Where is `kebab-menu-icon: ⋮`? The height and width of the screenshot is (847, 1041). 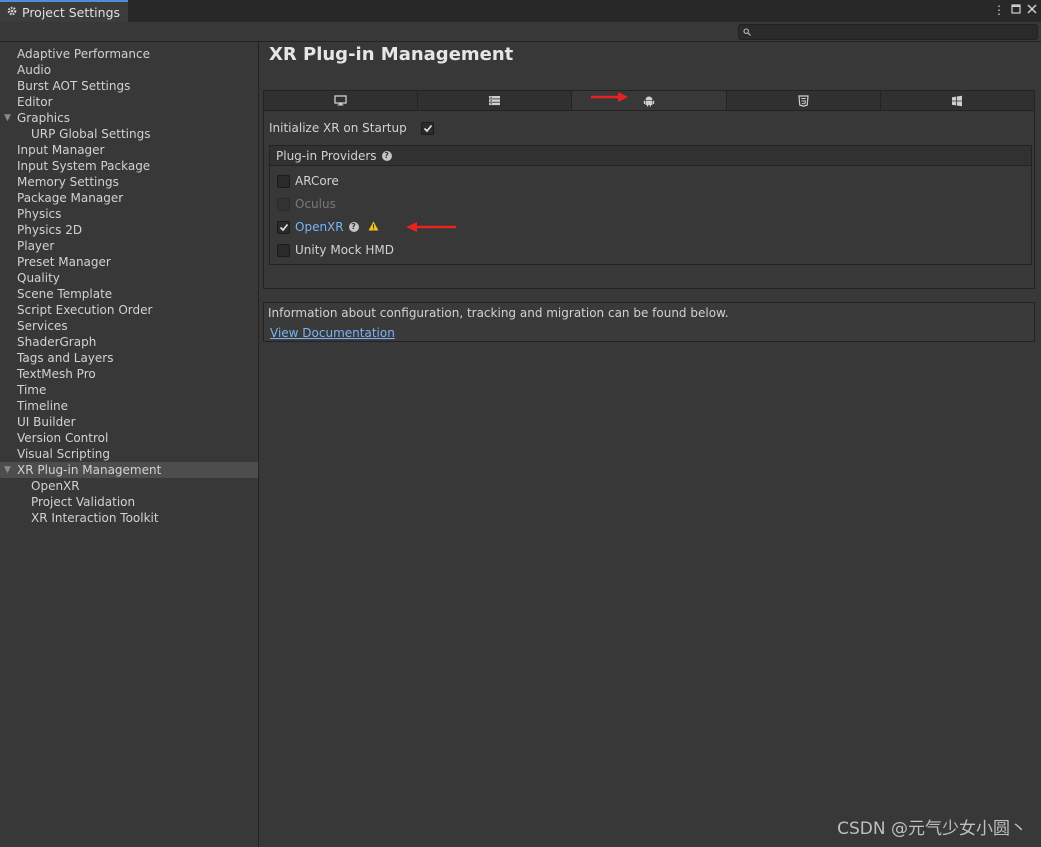 kebab-menu-icon: ⋮ is located at coordinates (999, 10).